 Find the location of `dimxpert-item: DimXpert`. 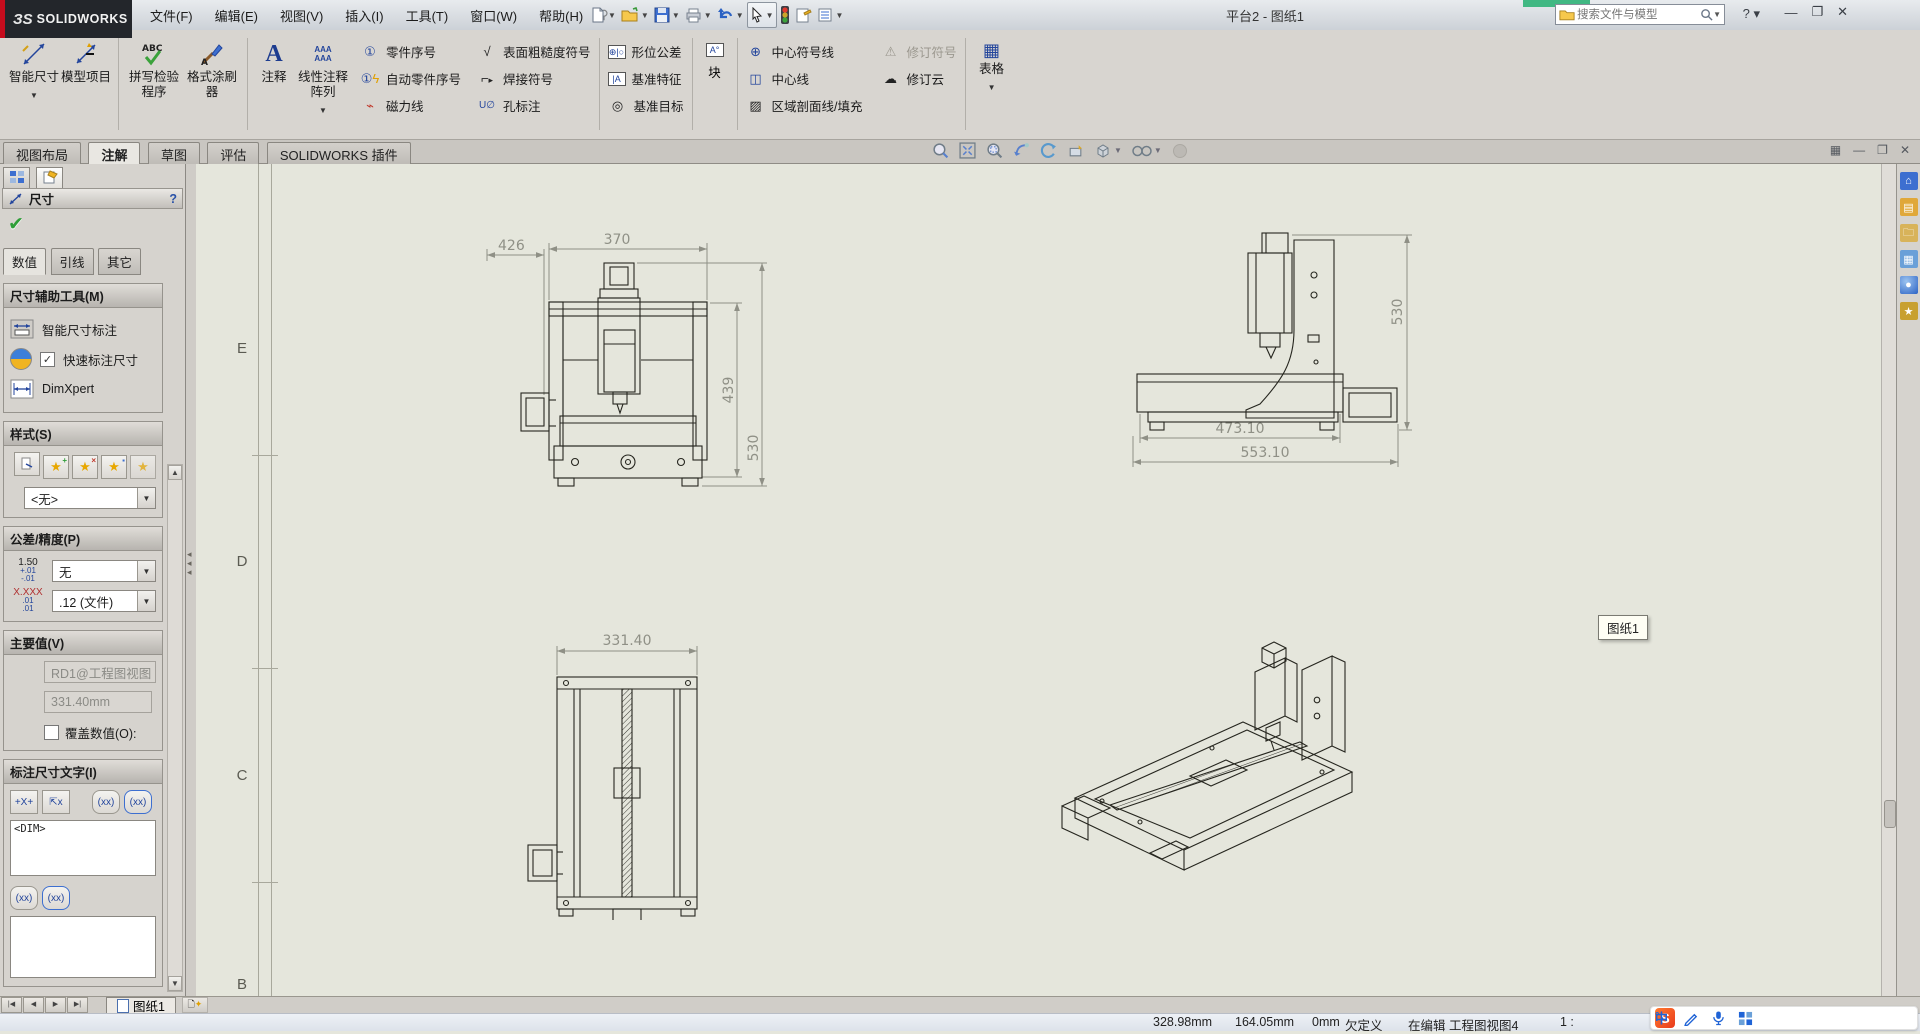

dimxpert-item: DimXpert is located at coordinates (83, 389).